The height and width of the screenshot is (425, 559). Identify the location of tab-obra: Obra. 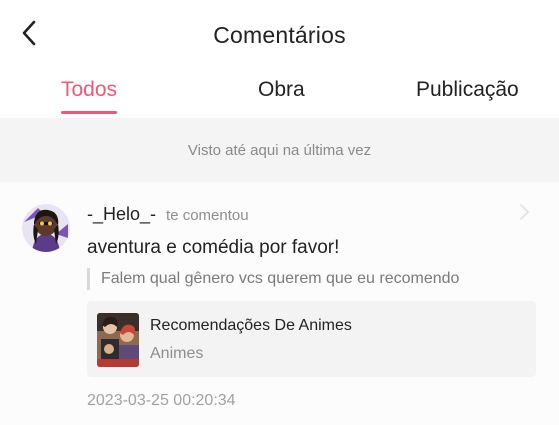
(281, 90).